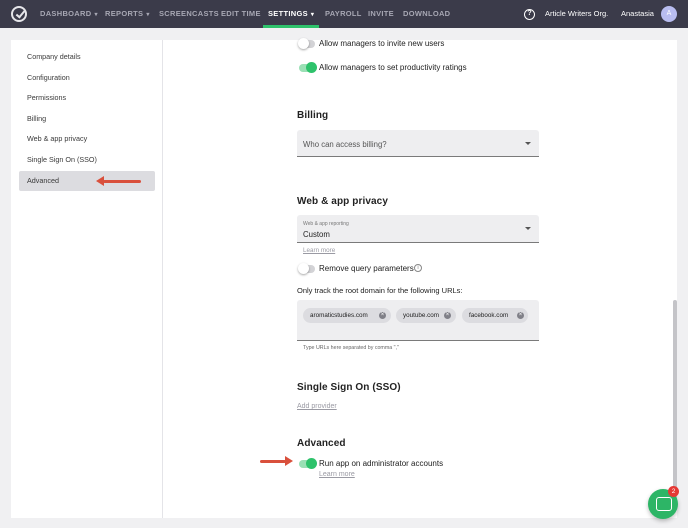 Image resolution: width=688 pixels, height=528 pixels. What do you see at coordinates (337, 474) in the screenshot?
I see `advanced-learn-more-link: Learn more` at bounding box center [337, 474].